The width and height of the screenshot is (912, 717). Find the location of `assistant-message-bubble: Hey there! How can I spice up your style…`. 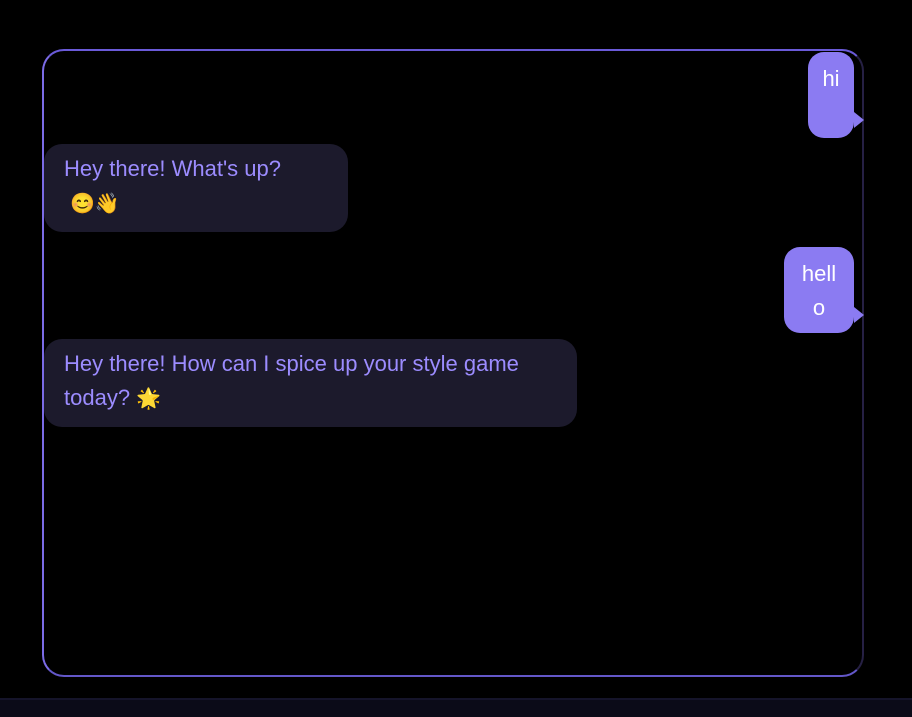

assistant-message-bubble: Hey there! How can I spice up your style… is located at coordinates (310, 383).